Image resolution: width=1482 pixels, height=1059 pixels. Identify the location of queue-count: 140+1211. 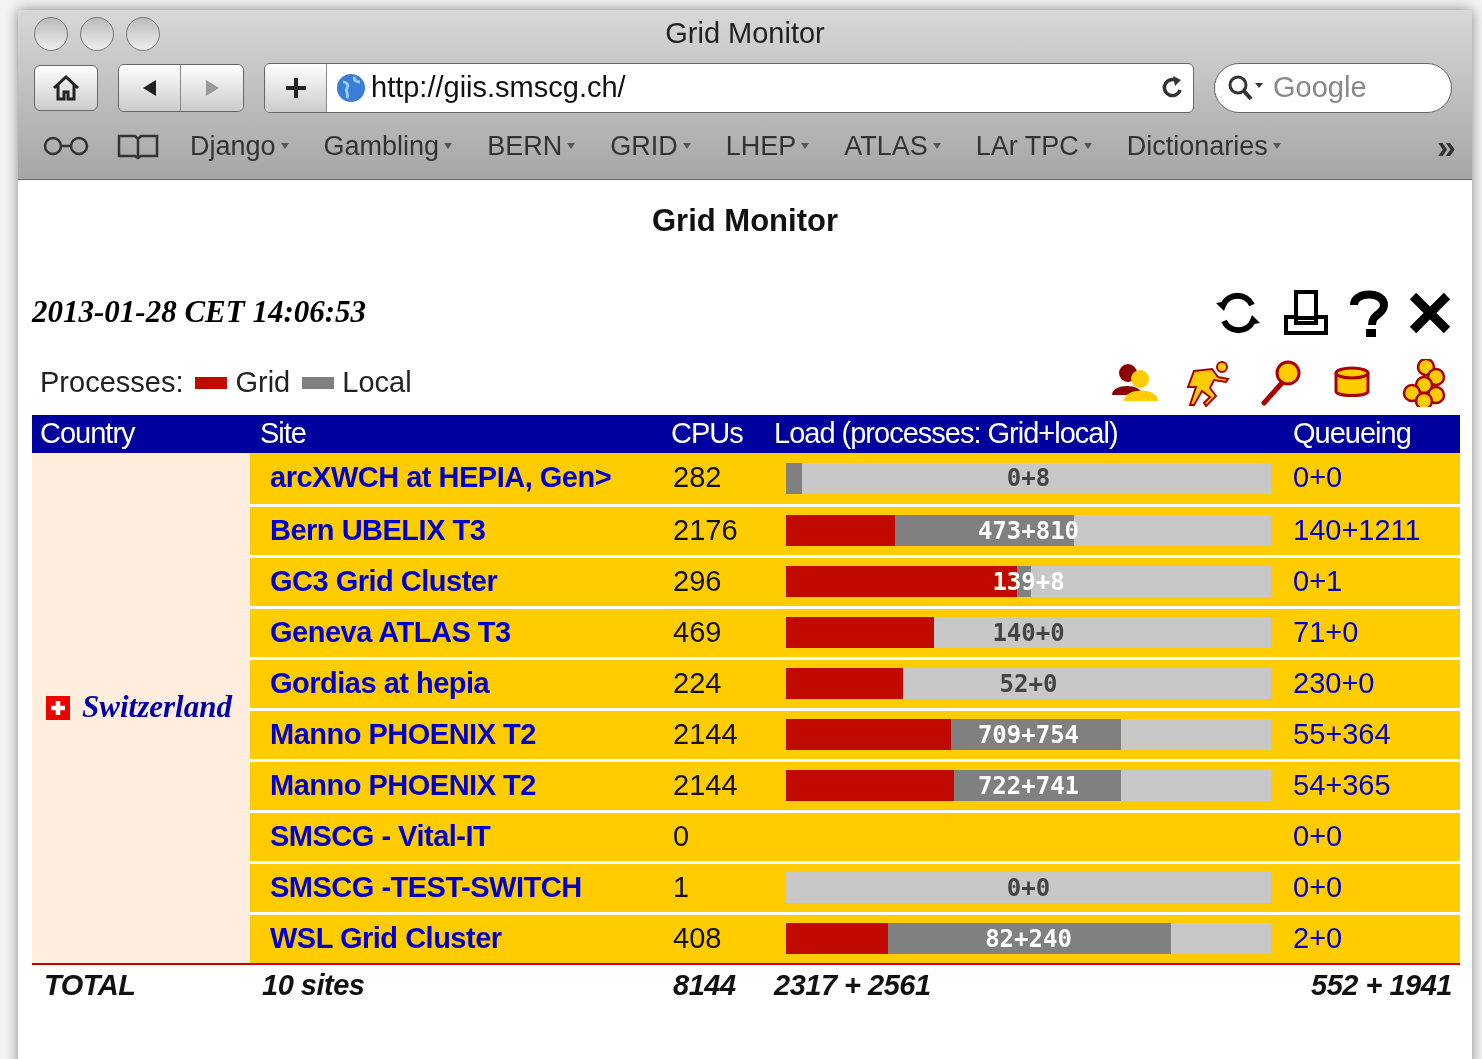
(1372, 530).